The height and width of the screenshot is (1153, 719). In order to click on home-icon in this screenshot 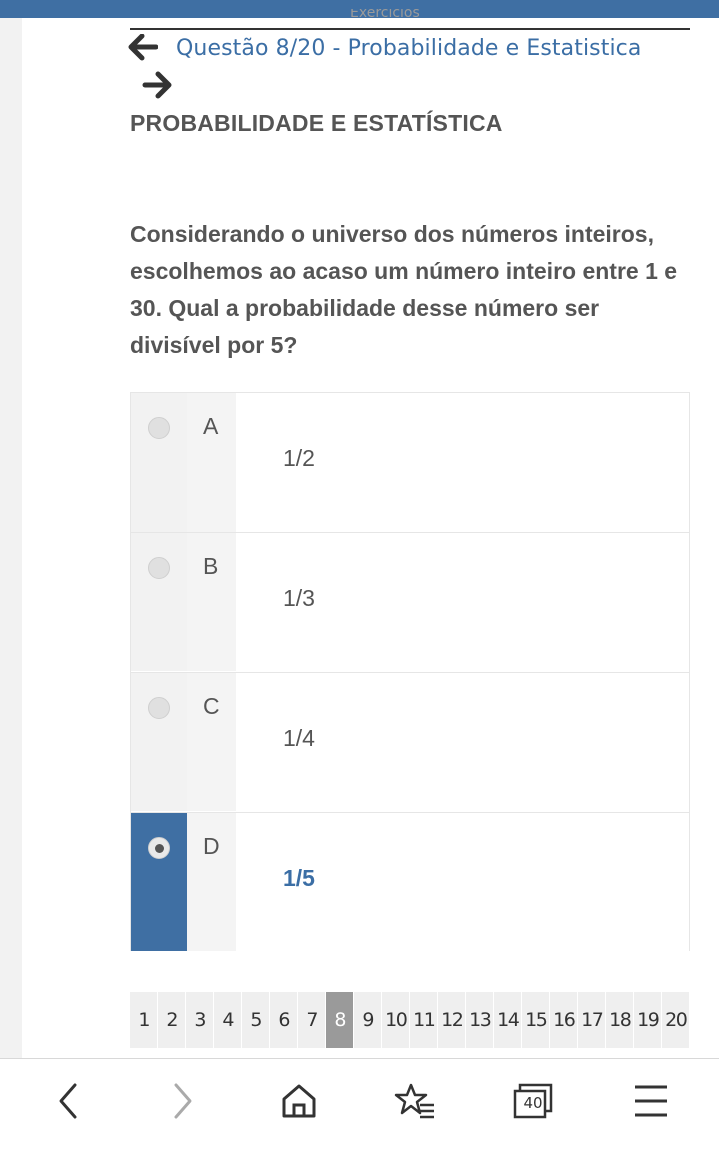, I will do `click(299, 1106)`.